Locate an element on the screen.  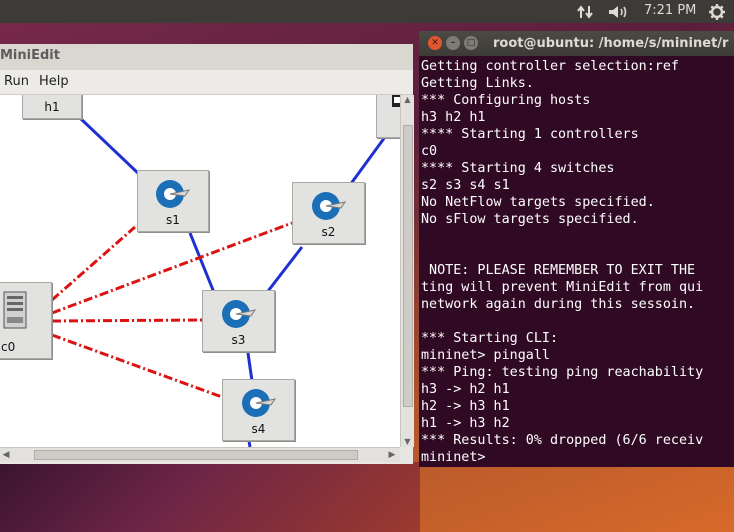
link-s1-s3 is located at coordinates (202, 264).